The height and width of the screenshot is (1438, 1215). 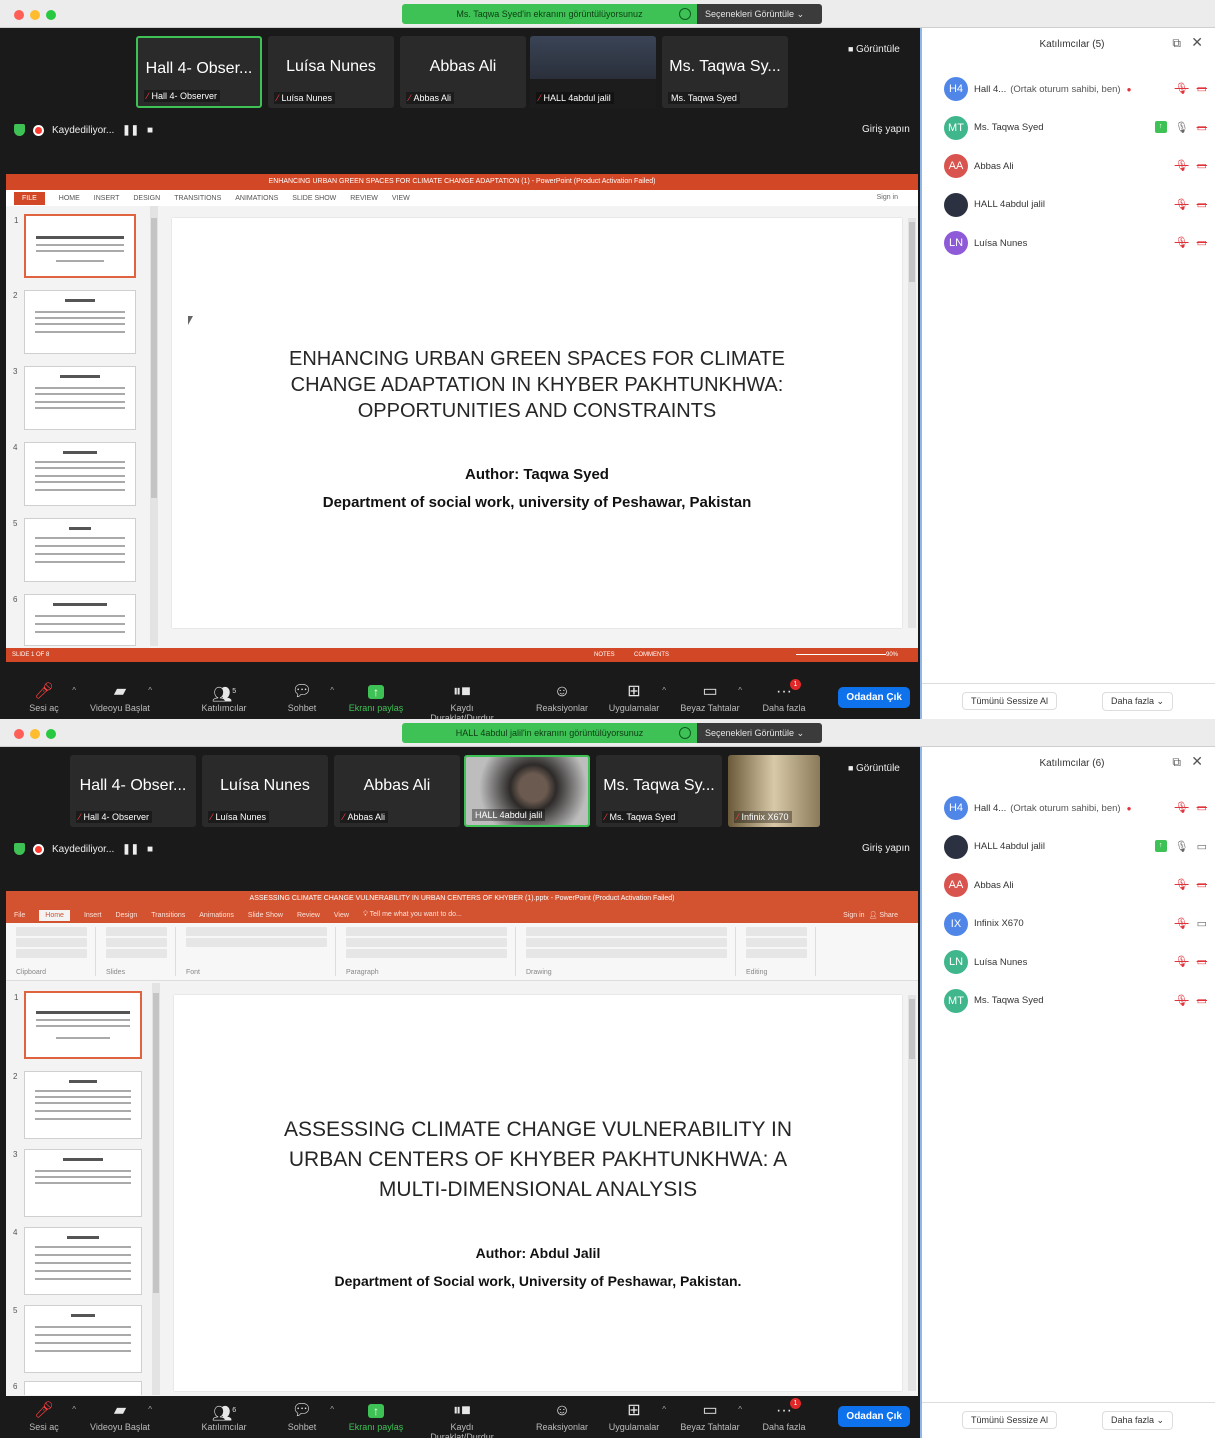 What do you see at coordinates (725, 72) in the screenshot?
I see `video-tile: Ms. Taqwa Sy... Ms. Taqwa Syed` at bounding box center [725, 72].